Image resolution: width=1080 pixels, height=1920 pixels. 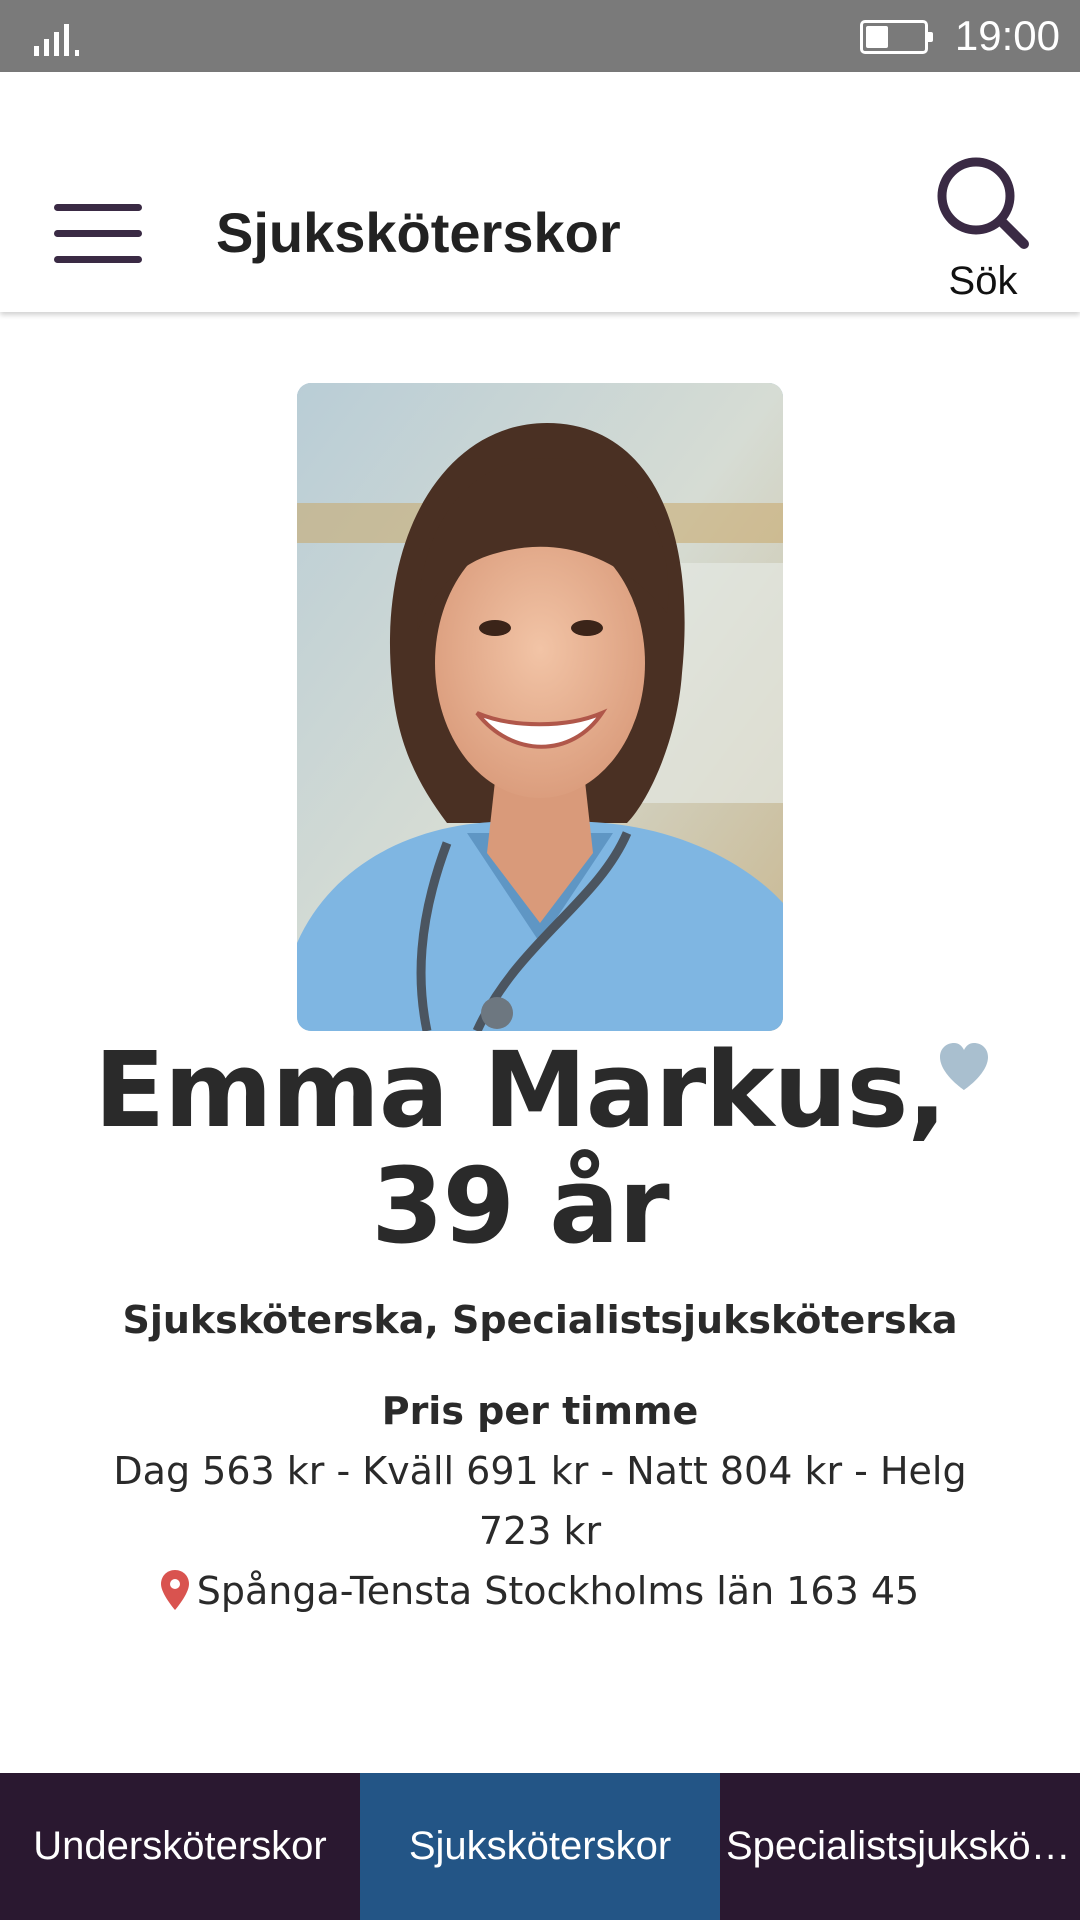 I want to click on map-pin-icon, so click(x=174, y=1590).